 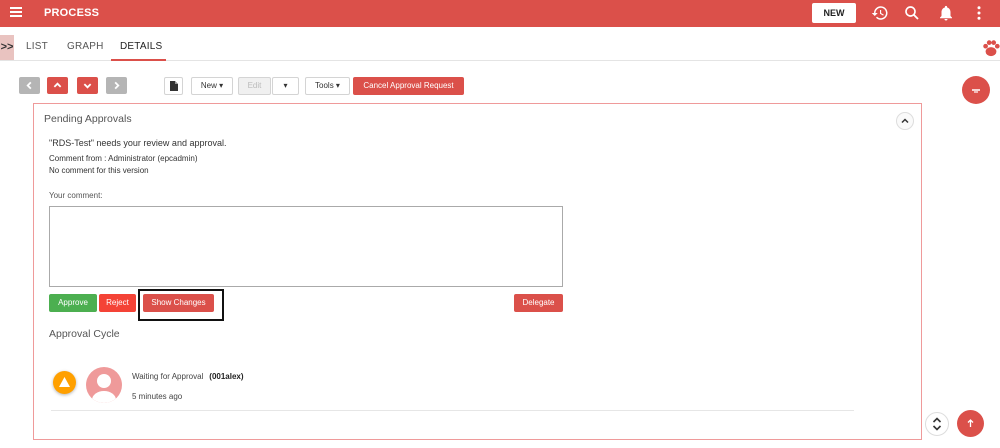 I want to click on unfold-icon, so click(x=937, y=424).